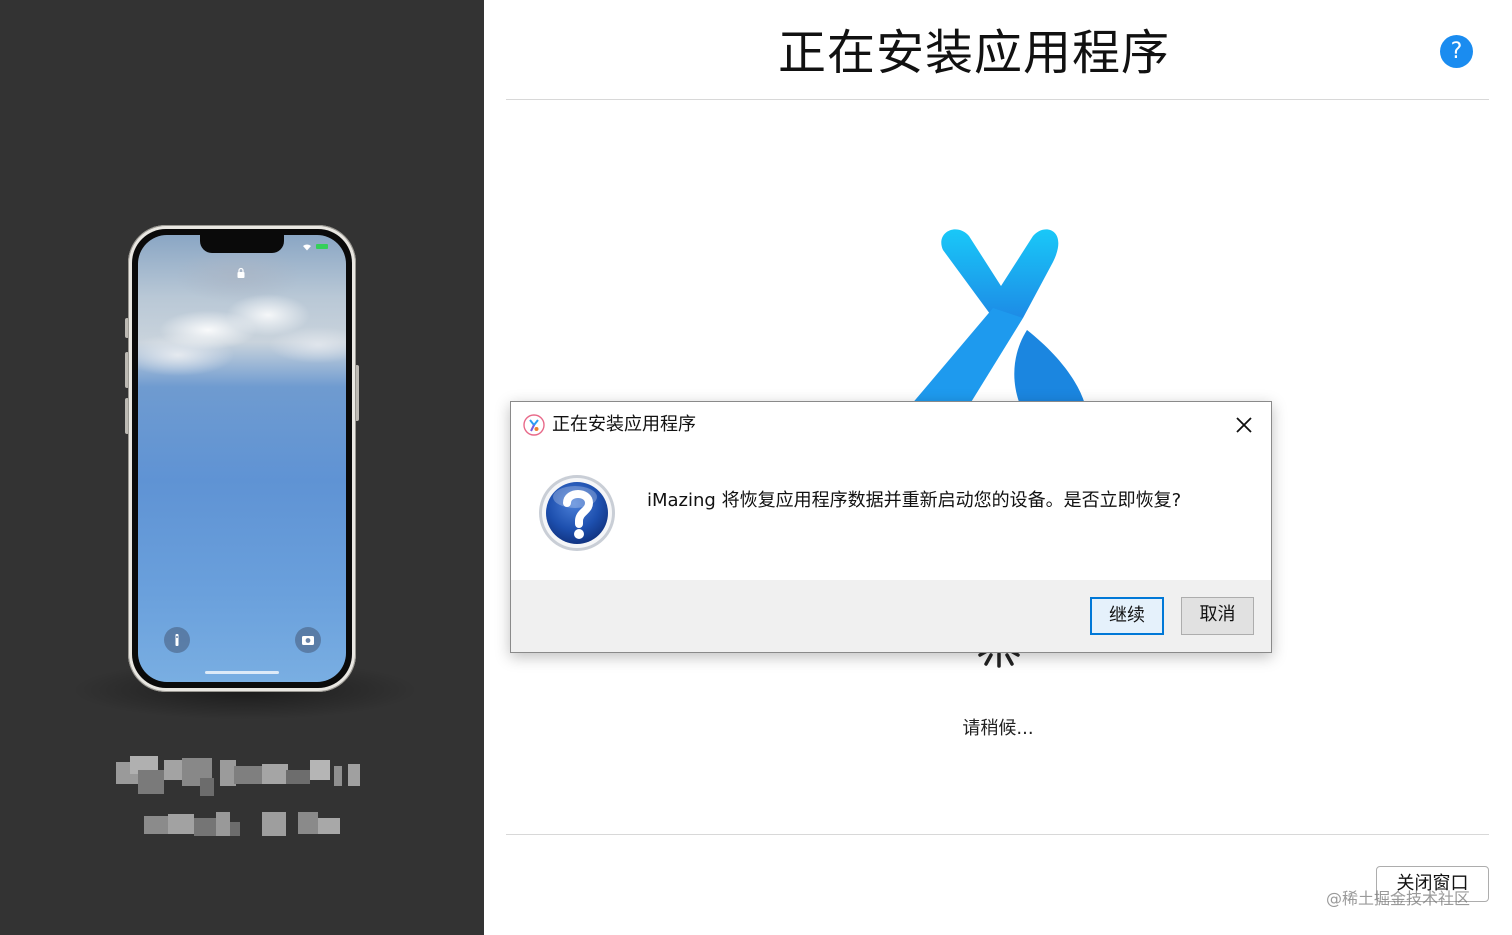 The image size is (1512, 935). Describe the element at coordinates (534, 425) in the screenshot. I see `imazing-small-icon` at that location.